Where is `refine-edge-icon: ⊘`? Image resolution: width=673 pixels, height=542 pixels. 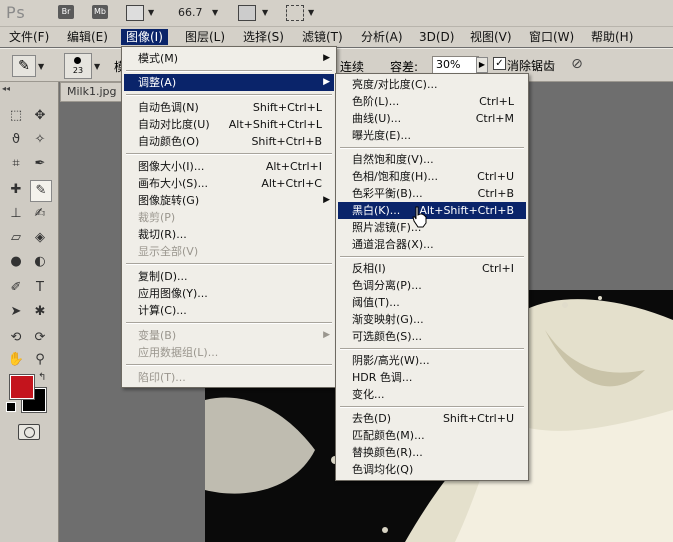
refine-edge-icon: ⊘ is located at coordinates (577, 64).